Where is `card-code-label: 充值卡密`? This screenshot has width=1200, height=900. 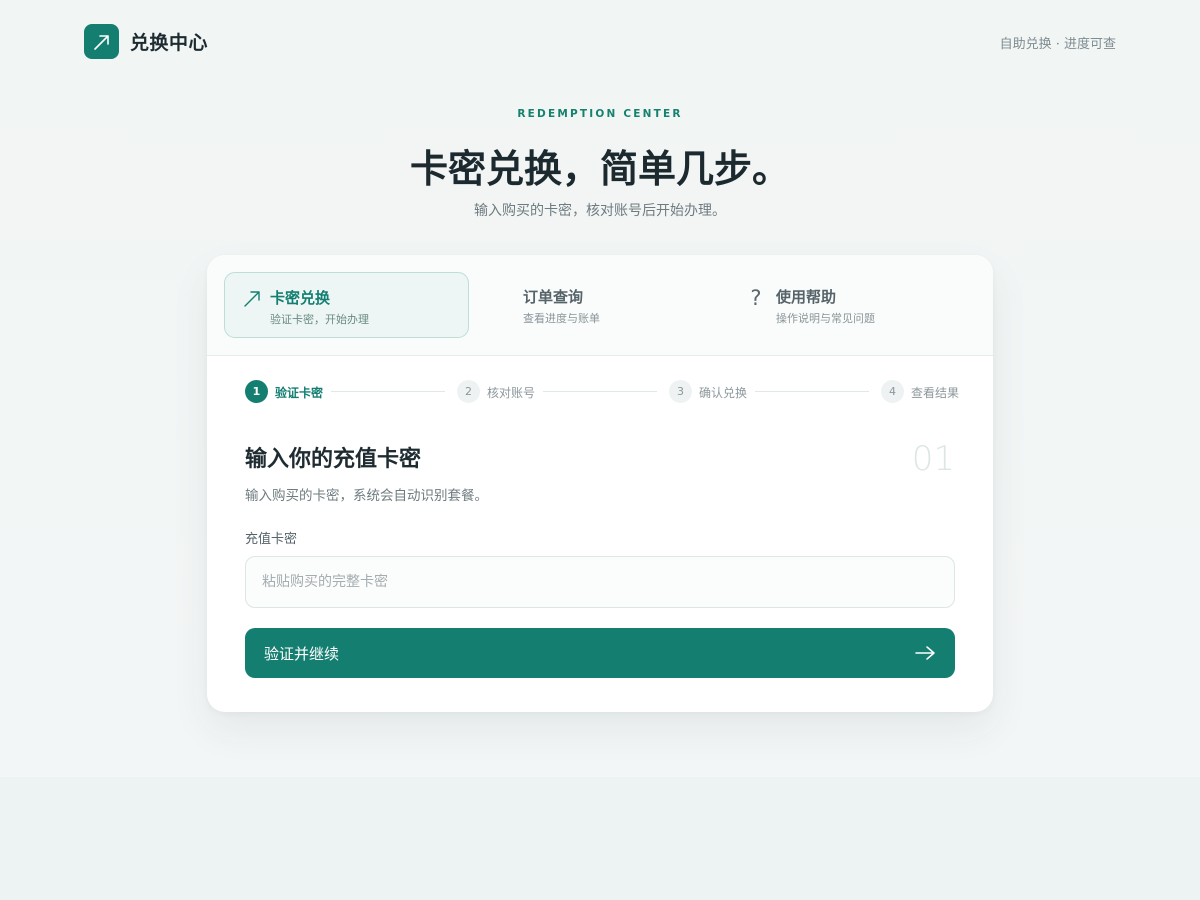
card-code-label: 充值卡密 is located at coordinates (271, 539).